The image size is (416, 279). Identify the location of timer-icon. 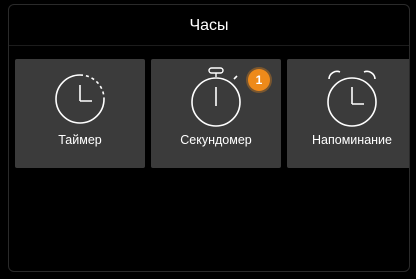
(80, 99).